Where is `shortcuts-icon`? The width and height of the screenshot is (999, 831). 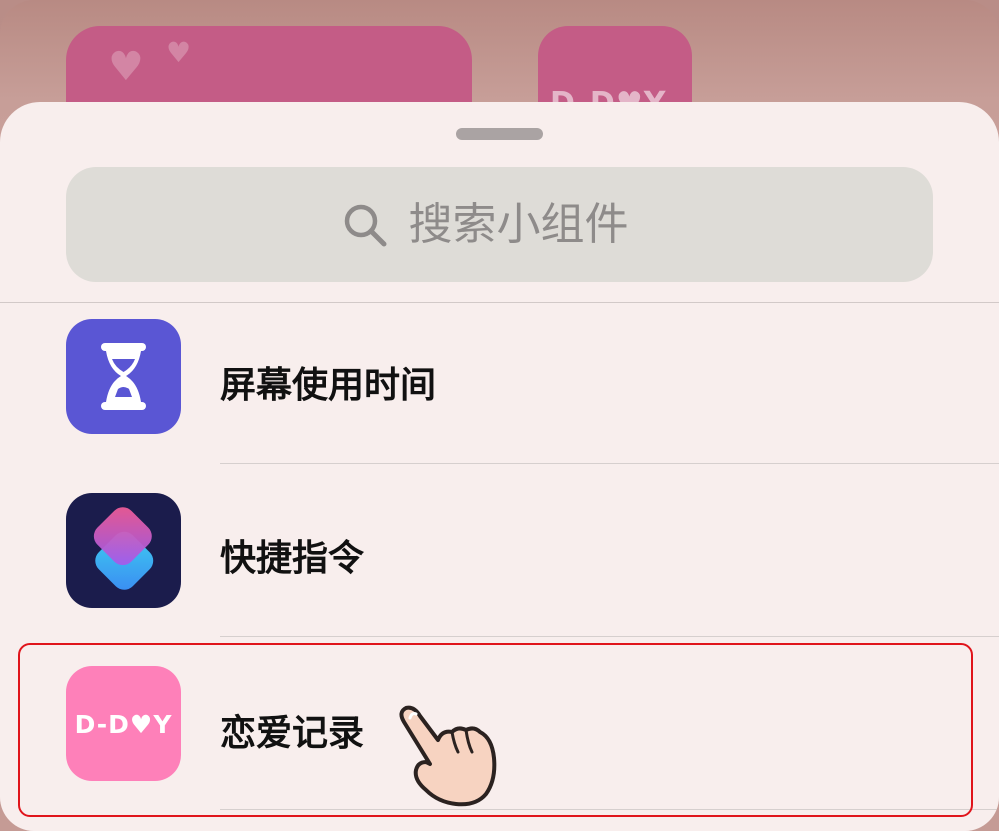 shortcuts-icon is located at coordinates (123, 550).